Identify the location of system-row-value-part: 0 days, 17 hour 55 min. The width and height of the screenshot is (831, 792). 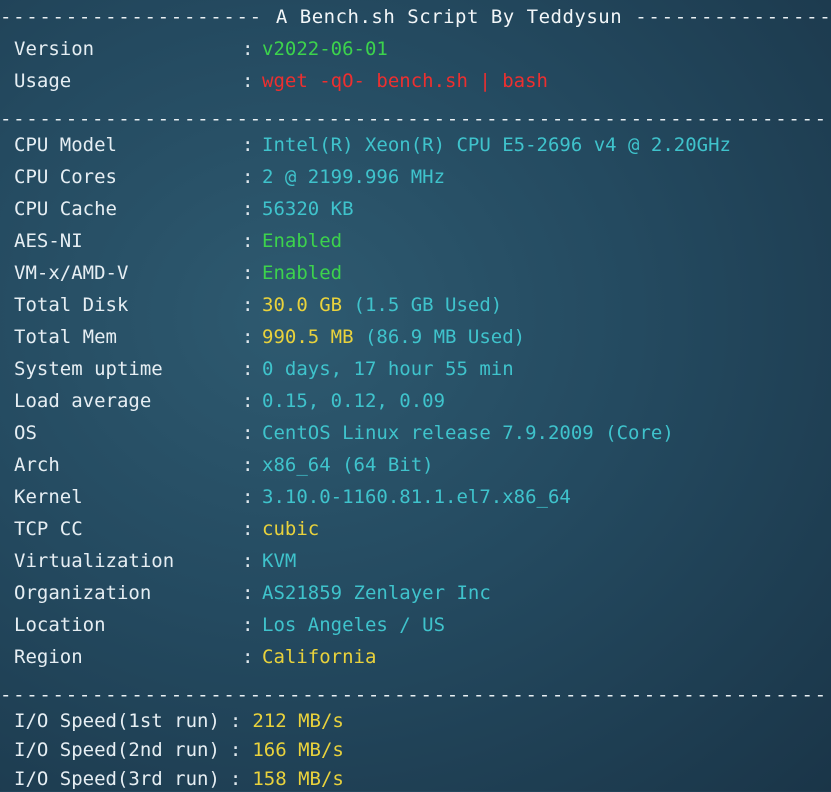
(388, 369).